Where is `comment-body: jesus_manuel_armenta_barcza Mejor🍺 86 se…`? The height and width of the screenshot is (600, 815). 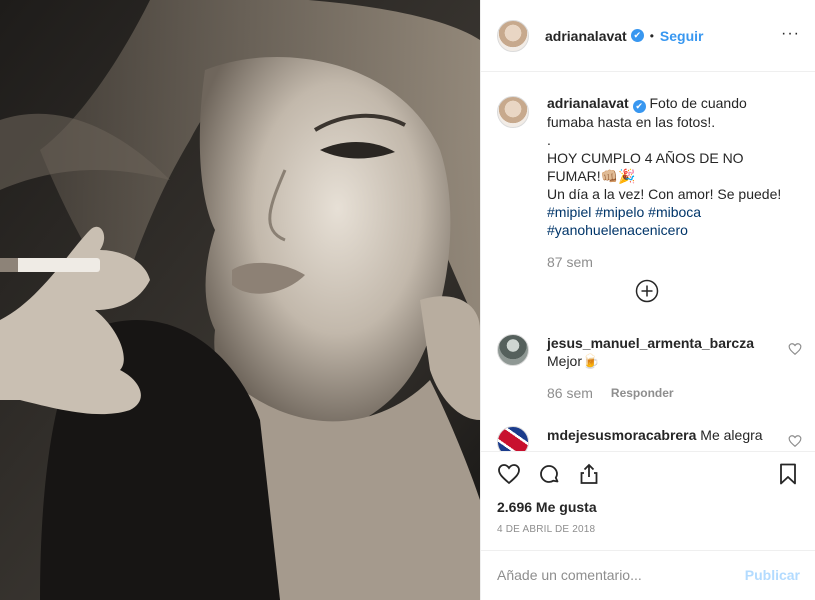
comment-body: jesus_manuel_armenta_barcza Mejor🍺 86 se… is located at coordinates (657, 368).